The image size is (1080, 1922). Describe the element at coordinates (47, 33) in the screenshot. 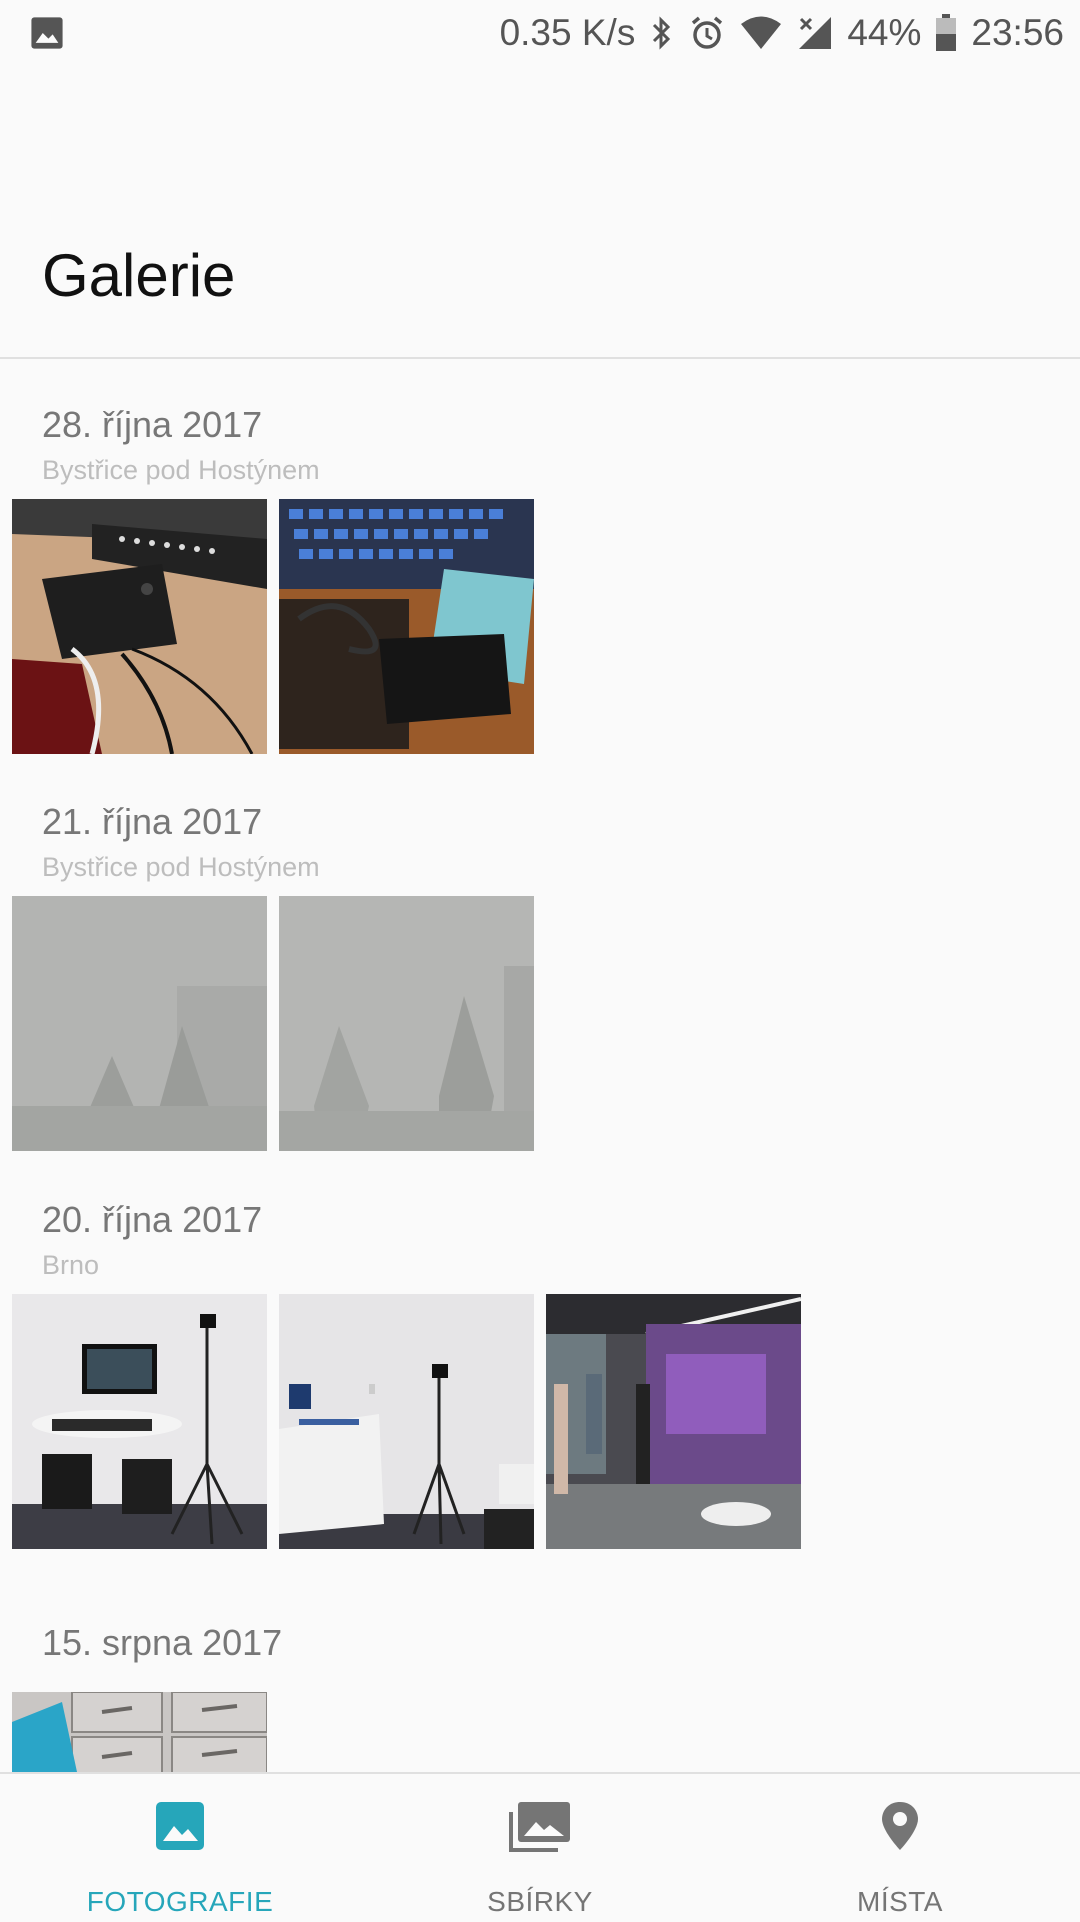

I see `image-notification-icon` at that location.